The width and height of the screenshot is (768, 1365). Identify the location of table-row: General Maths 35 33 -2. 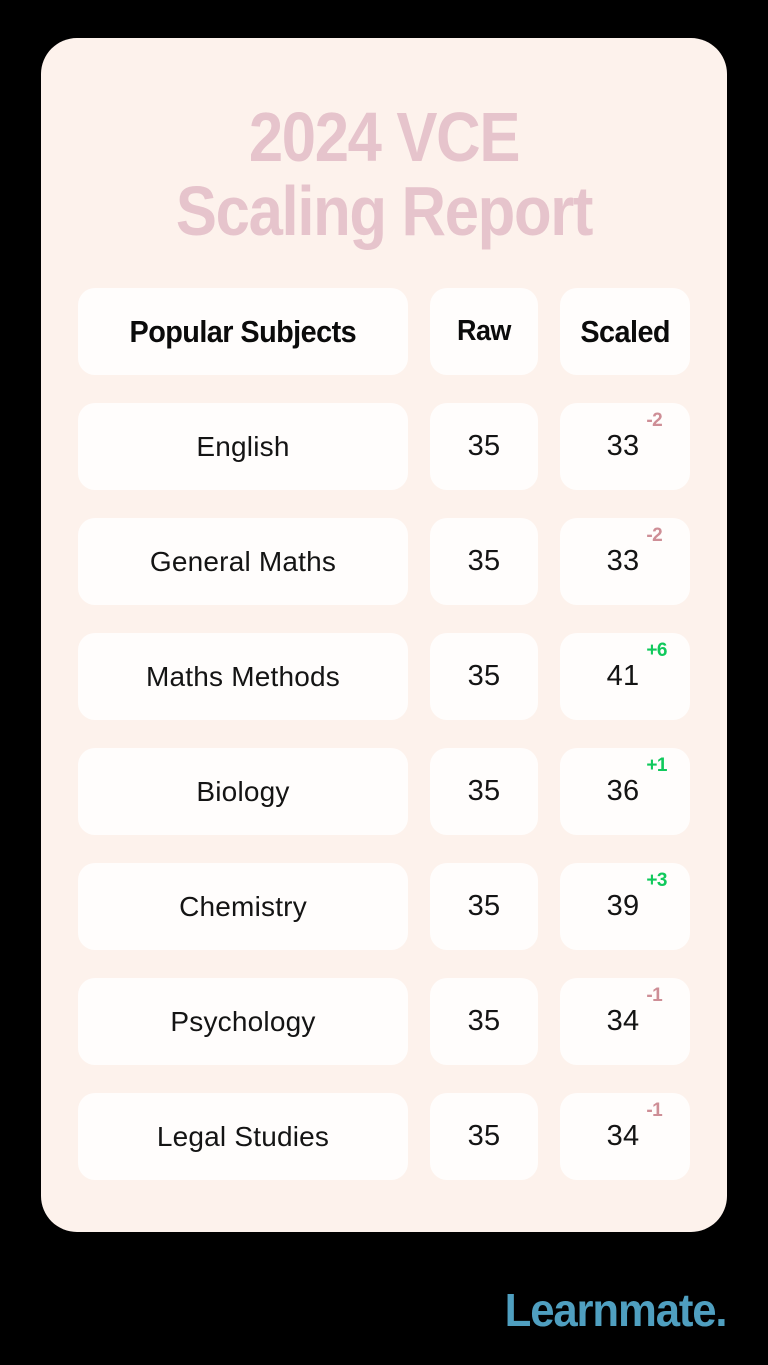
(384, 561).